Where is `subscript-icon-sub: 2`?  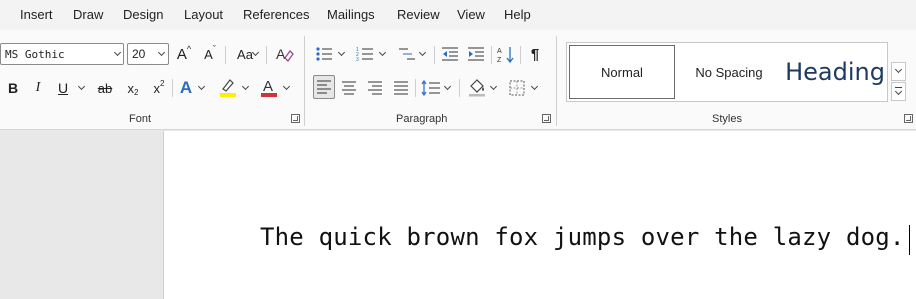
subscript-icon-sub: 2 is located at coordinates (136, 92).